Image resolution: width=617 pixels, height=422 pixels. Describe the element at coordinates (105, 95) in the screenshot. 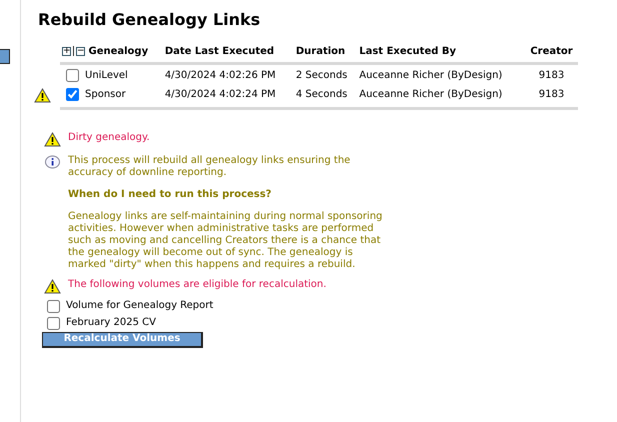

I see `table-cell: Sponsor` at that location.